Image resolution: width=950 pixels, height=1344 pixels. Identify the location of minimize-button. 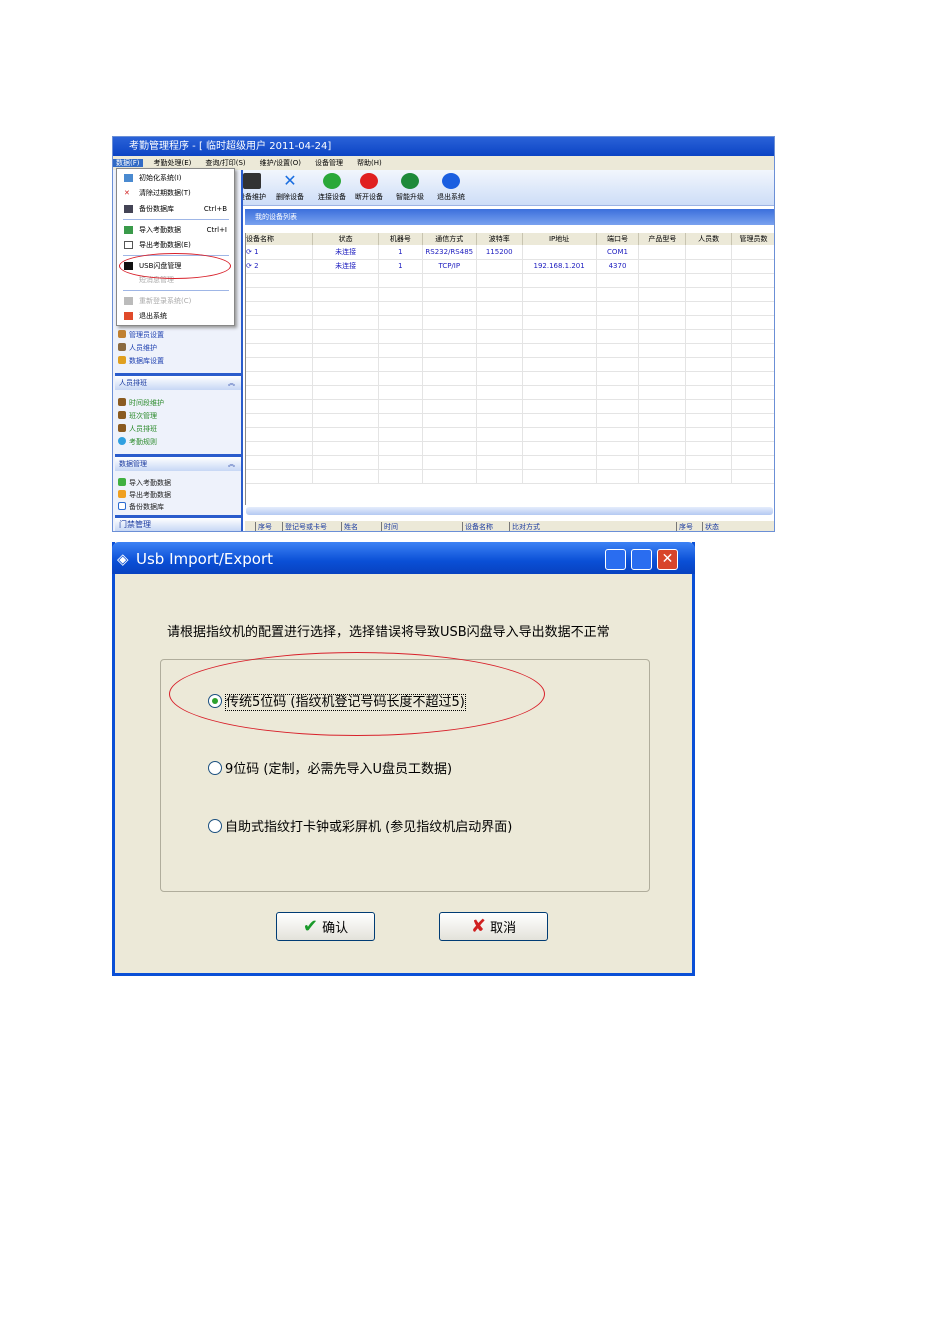
(615, 559).